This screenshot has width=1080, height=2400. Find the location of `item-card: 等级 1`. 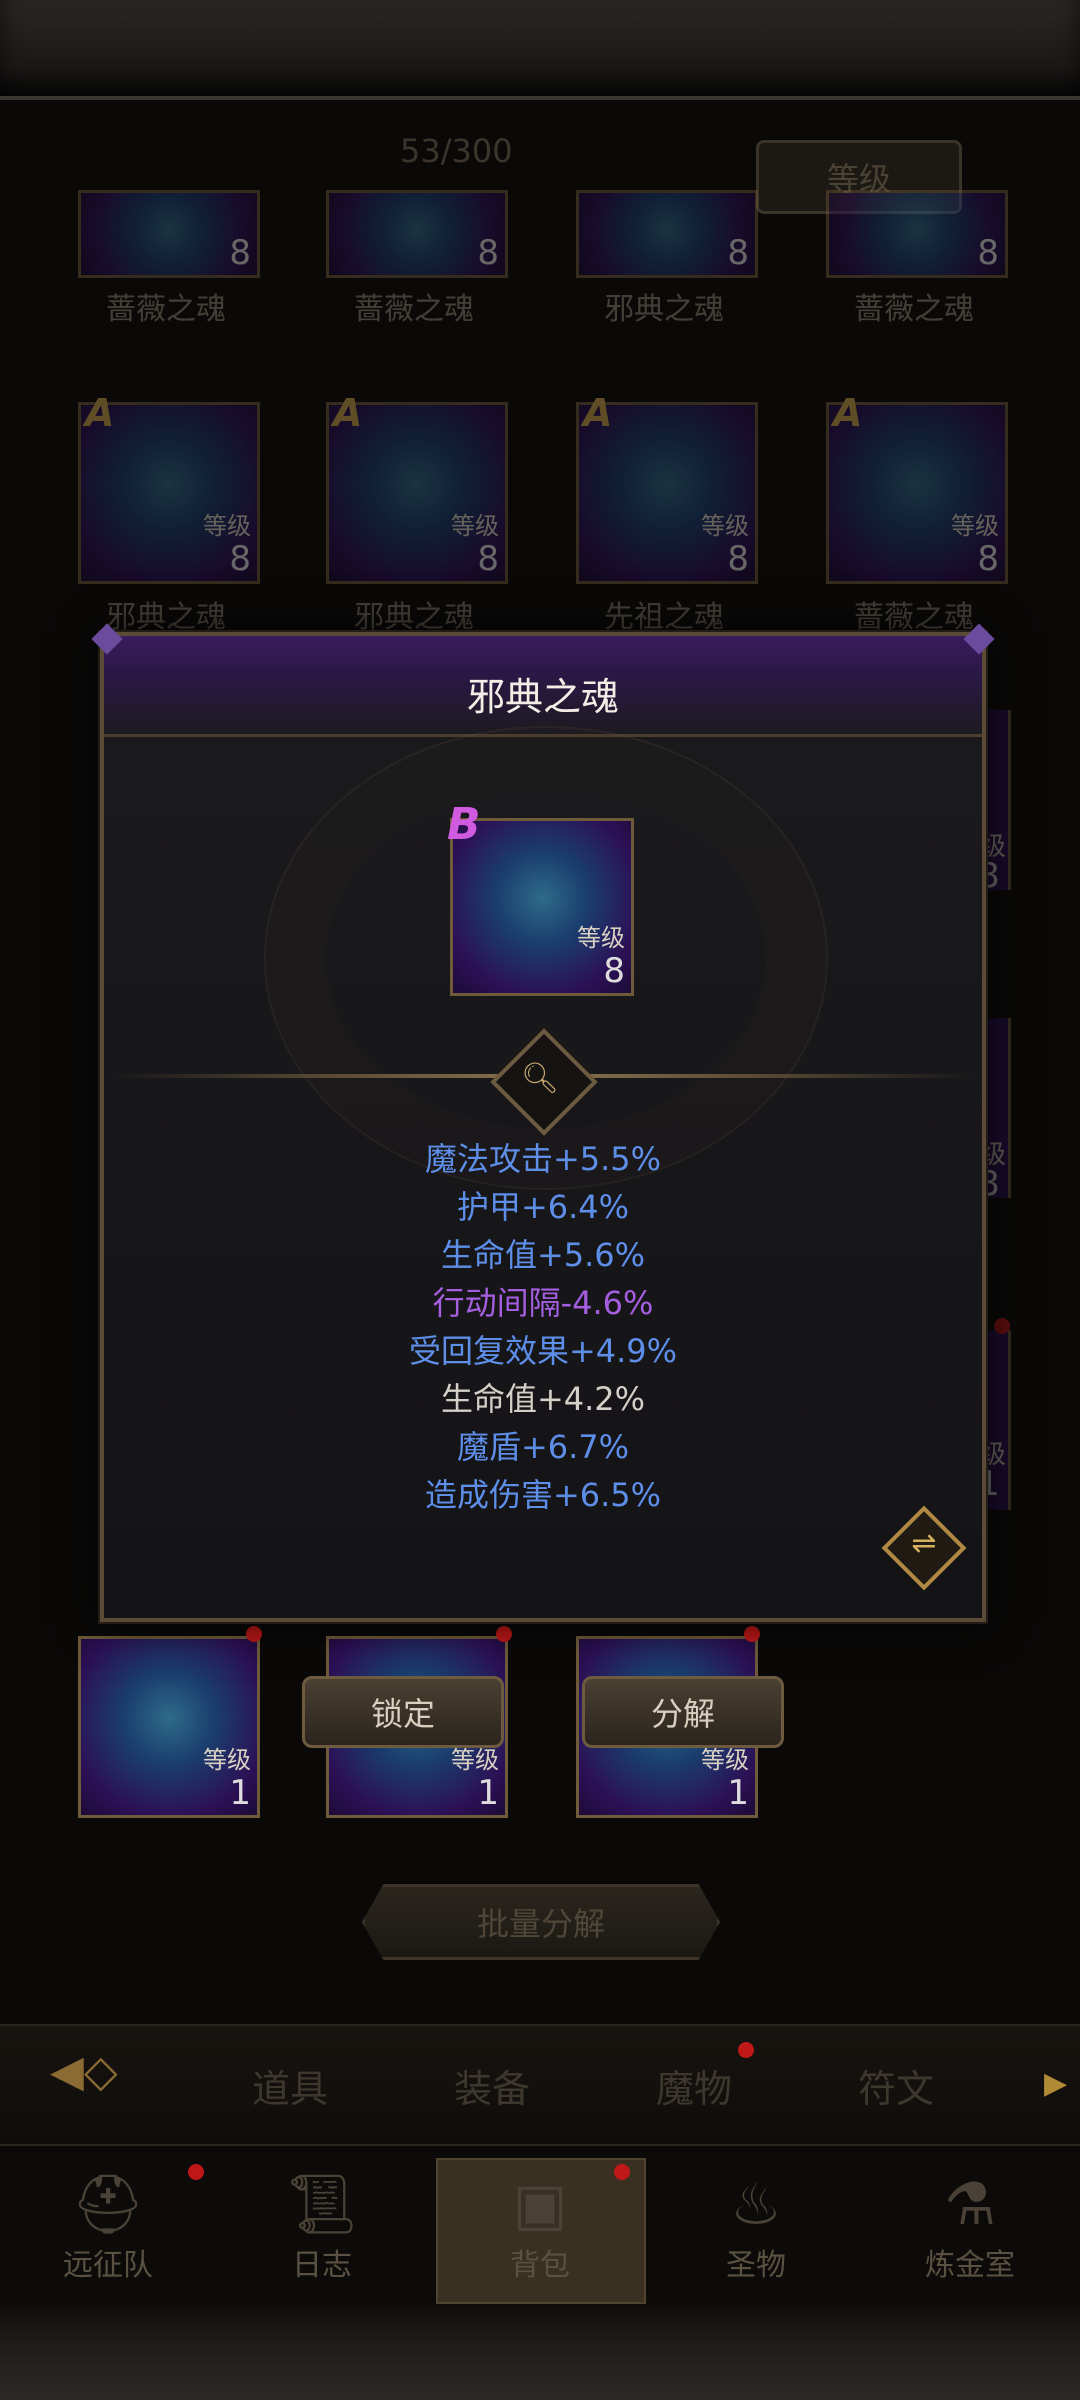

item-card: 等级 1 is located at coordinates (169, 1727).